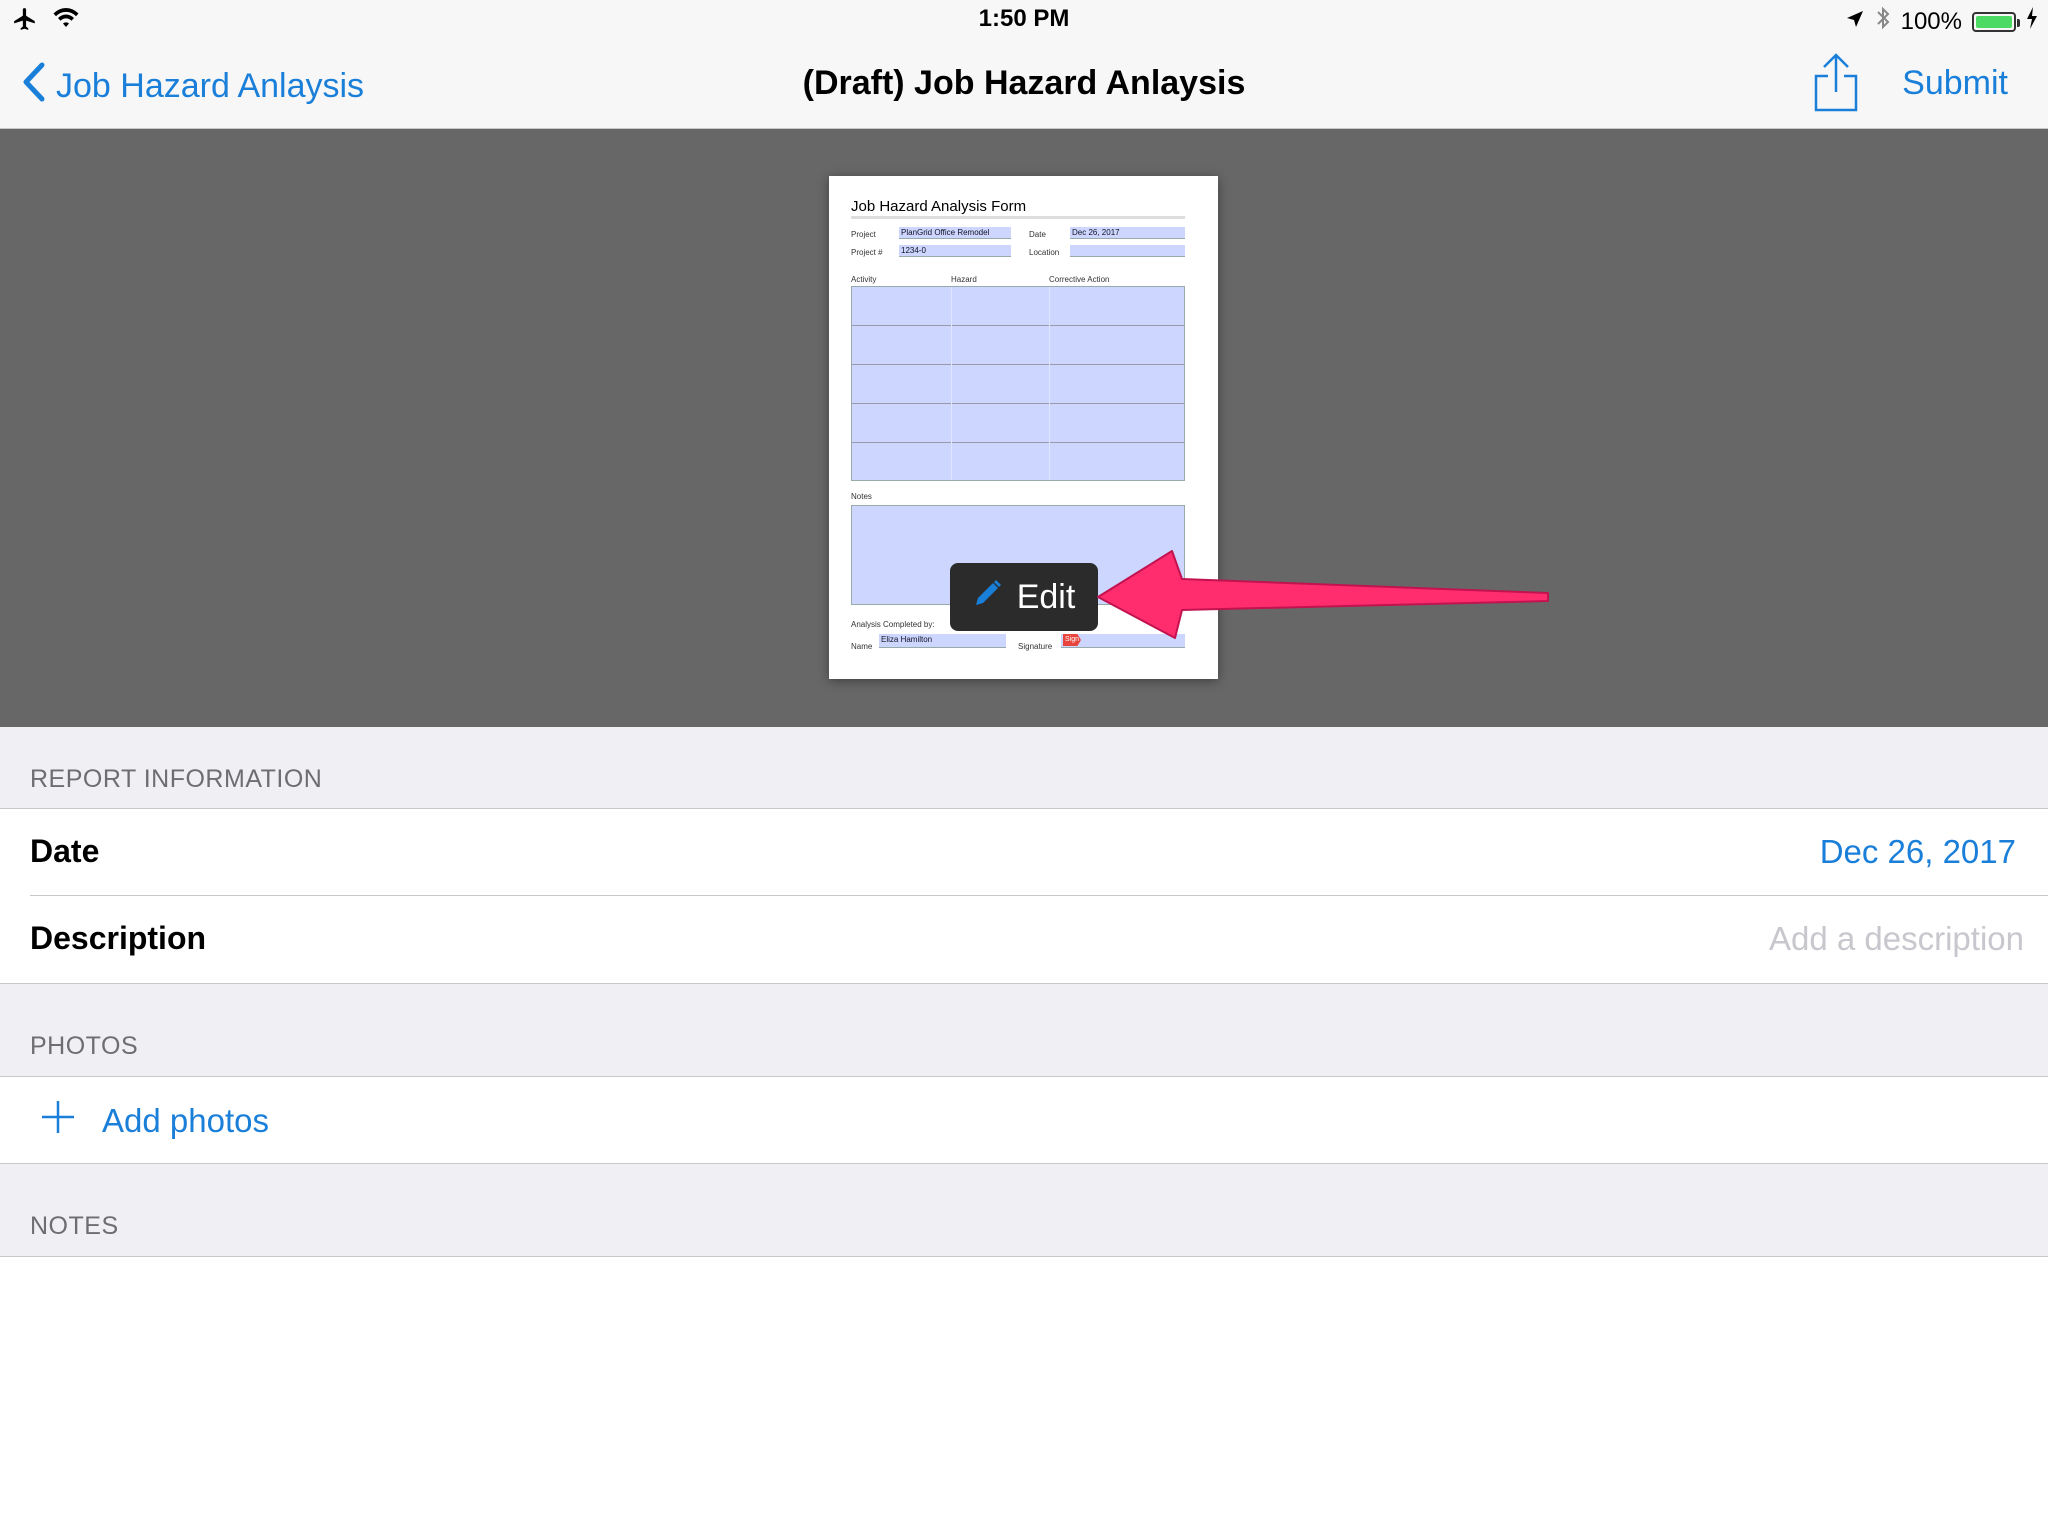  Describe the element at coordinates (1996, 21) in the screenshot. I see `battery-icon` at that location.